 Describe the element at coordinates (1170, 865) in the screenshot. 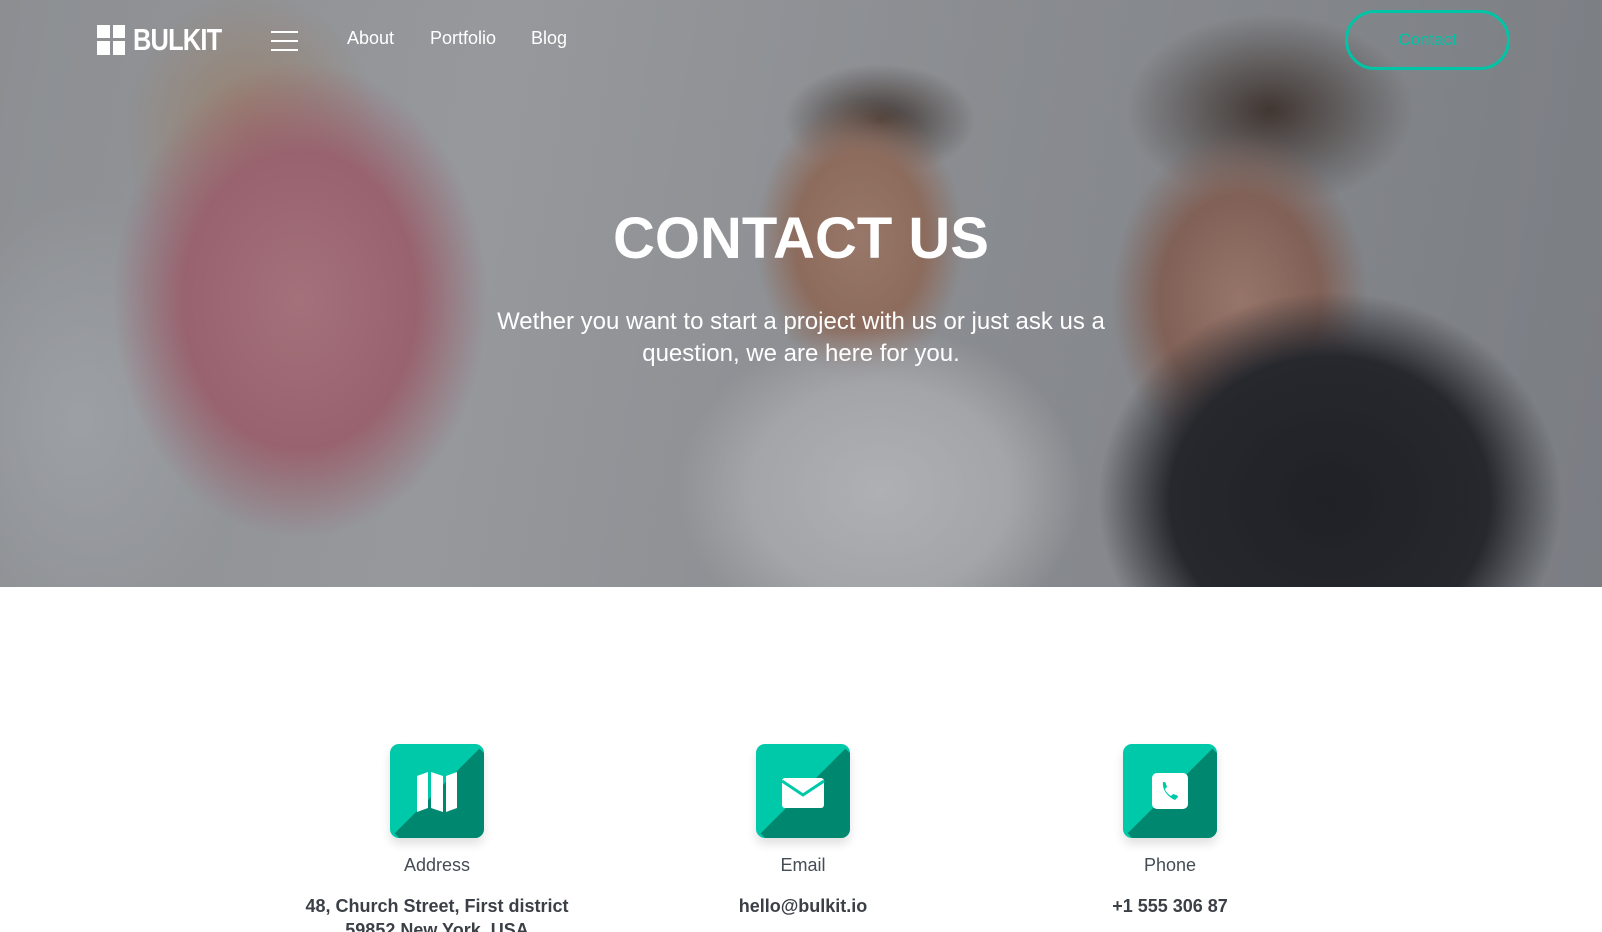

I see `phone-label: Phone` at that location.